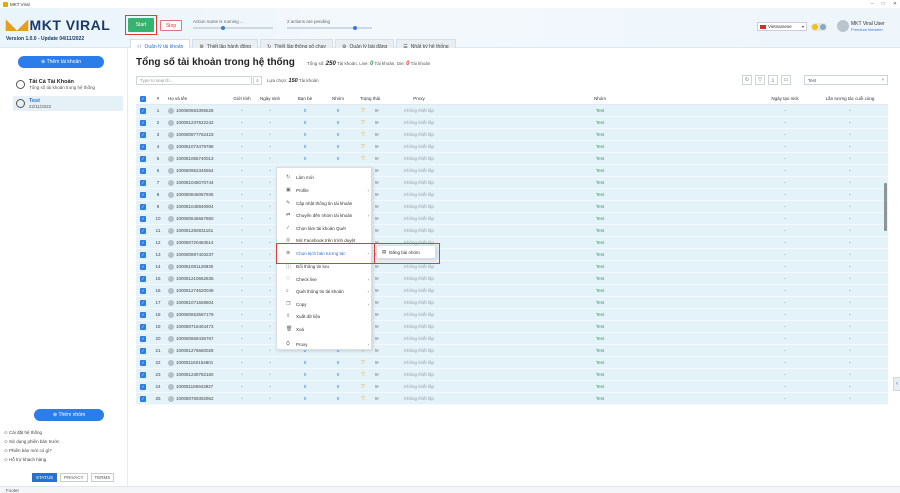 The height and width of the screenshot is (493, 900). What do you see at coordinates (850, 98) in the screenshot?
I see `col-last-interaction: Lần tương tác cuối cùng` at bounding box center [850, 98].